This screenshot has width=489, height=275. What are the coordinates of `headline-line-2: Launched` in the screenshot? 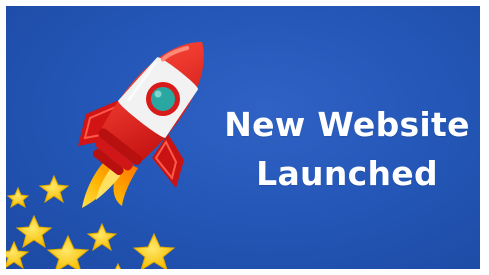 It's located at (347, 173).